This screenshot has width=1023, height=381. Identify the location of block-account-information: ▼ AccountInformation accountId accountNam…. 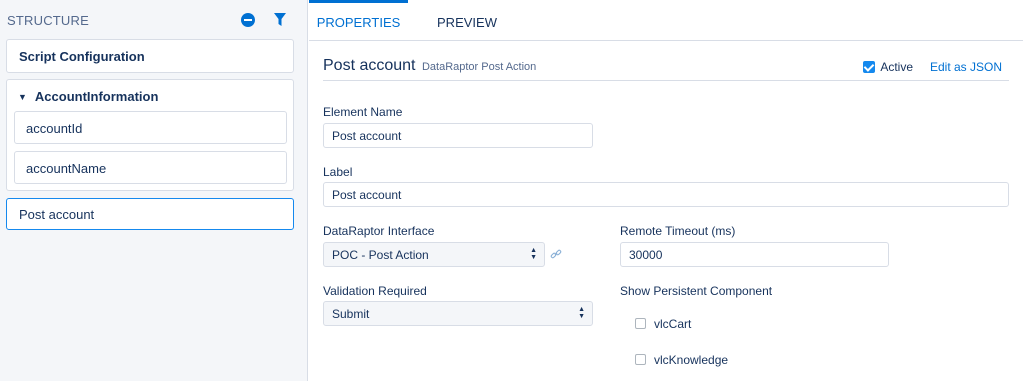
(150, 135).